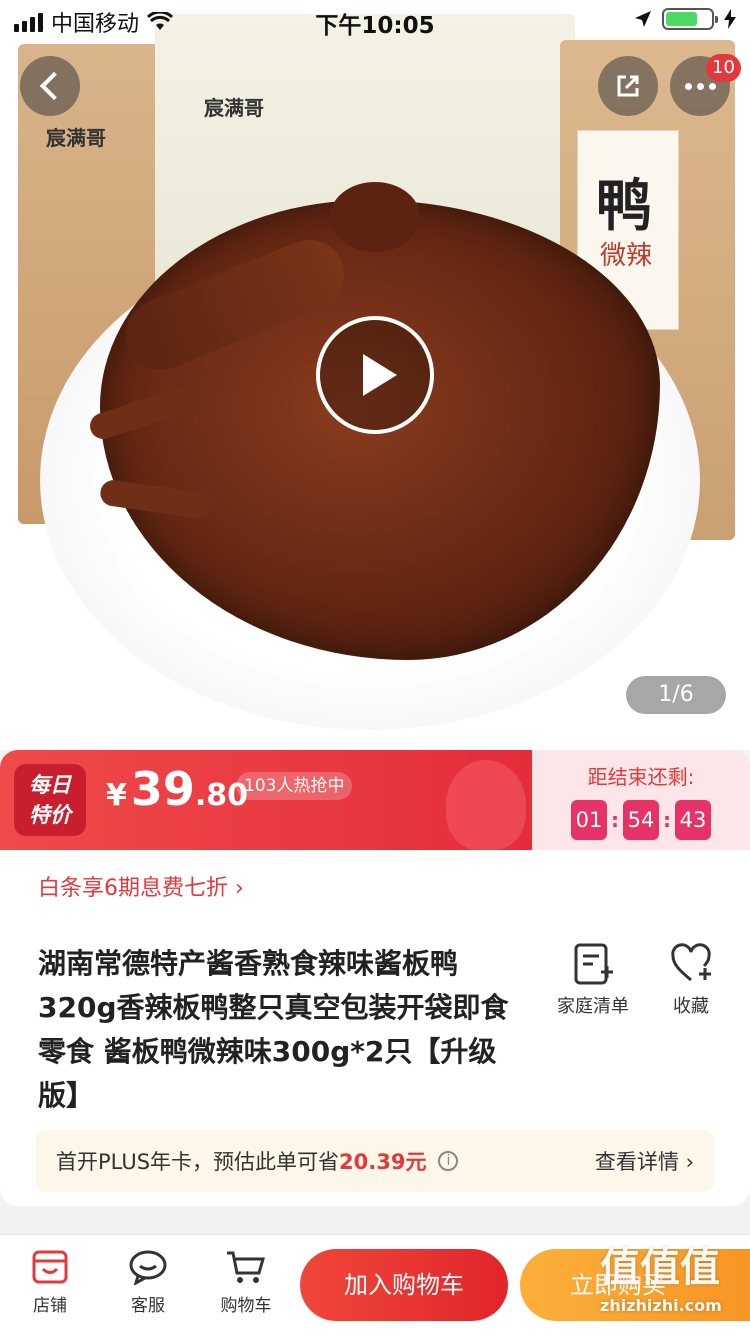 This screenshot has width=750, height=1334. I want to click on price-integer: 39, so click(162, 789).